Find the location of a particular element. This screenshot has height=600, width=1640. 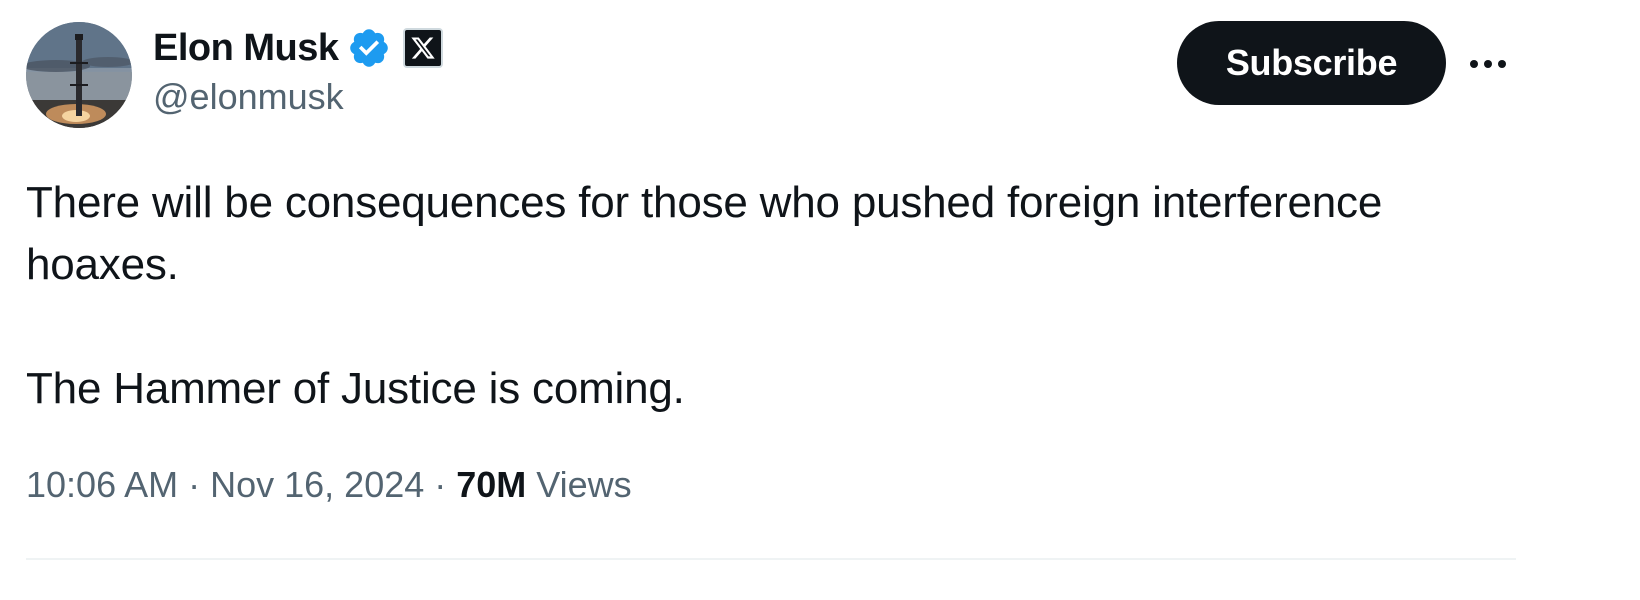

verified-badge-icon is located at coordinates (369, 48).